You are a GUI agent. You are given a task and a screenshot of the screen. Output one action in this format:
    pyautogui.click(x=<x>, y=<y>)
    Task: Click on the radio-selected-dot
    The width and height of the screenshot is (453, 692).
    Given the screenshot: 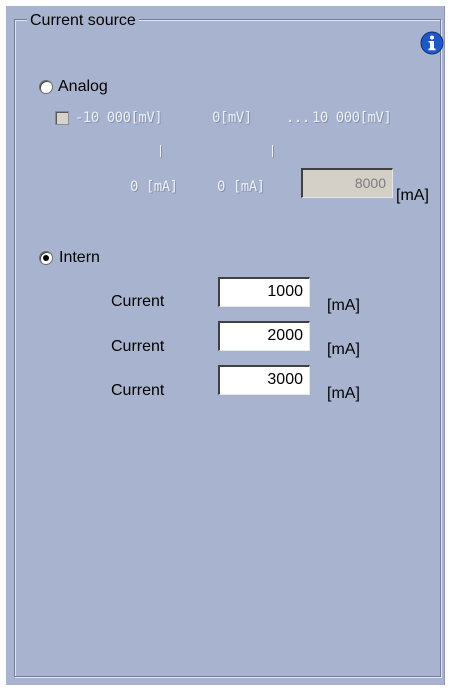 What is the action you would take?
    pyautogui.click(x=46, y=258)
    